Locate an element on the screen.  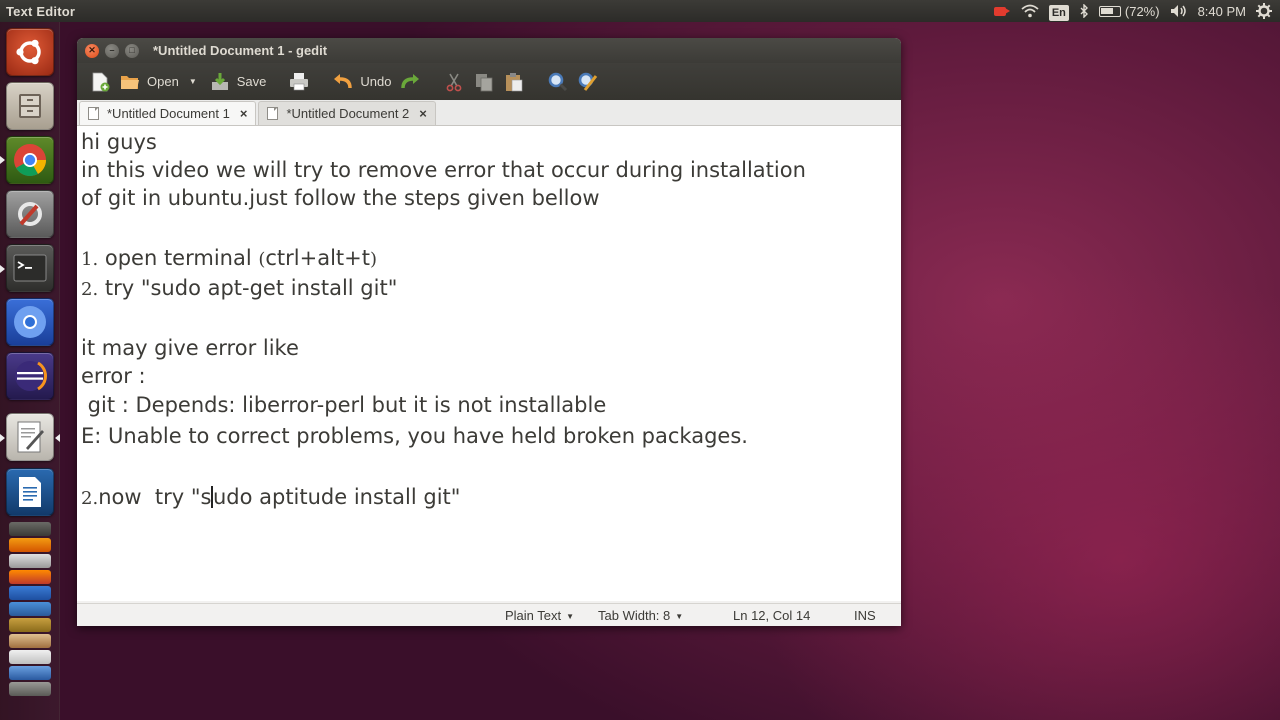
find-replace-button is located at coordinates (588, 82).